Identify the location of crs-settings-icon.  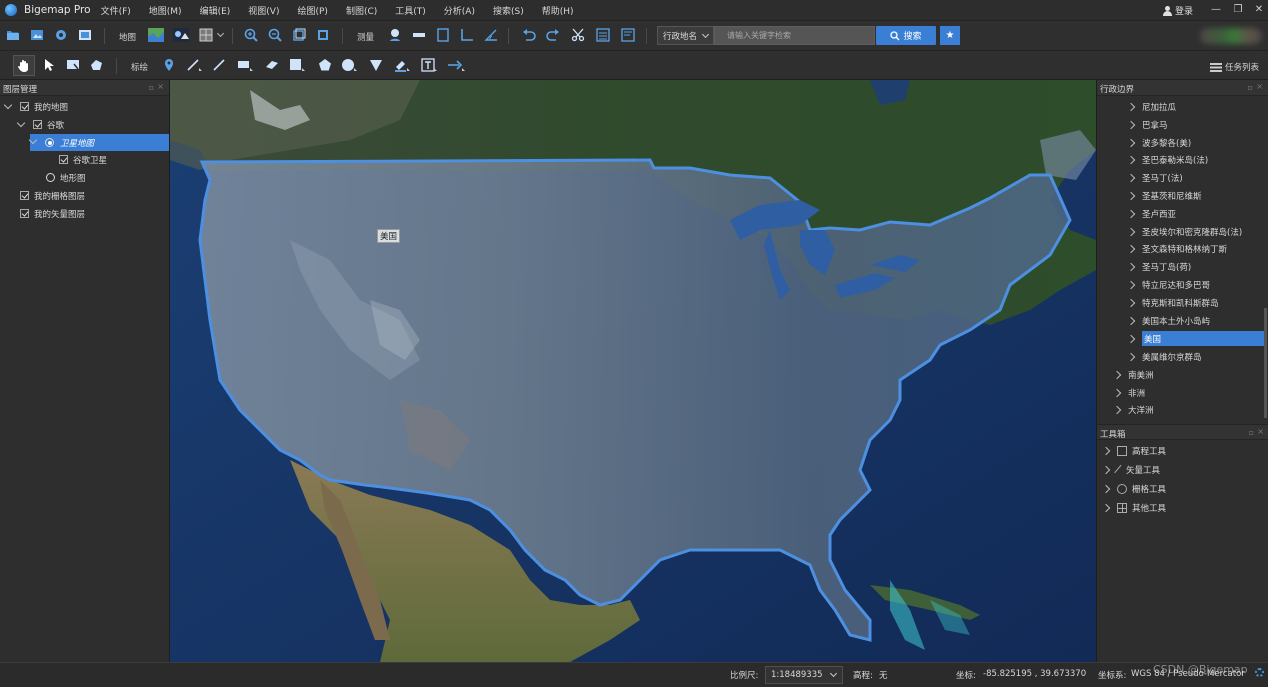
(1259, 672).